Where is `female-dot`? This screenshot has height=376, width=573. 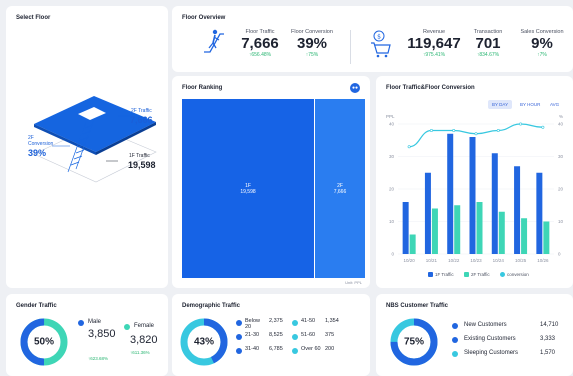
female-dot is located at coordinates (127, 327).